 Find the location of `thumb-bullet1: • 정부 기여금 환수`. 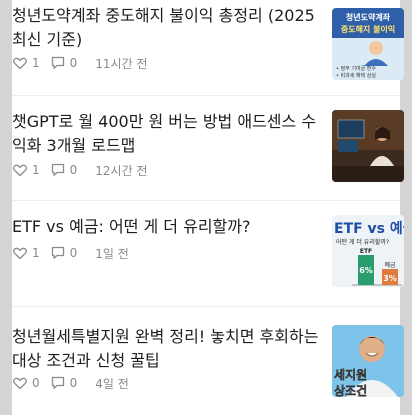

thumb-bullet1: • 정부 기여금 환수 is located at coordinates (356, 68).